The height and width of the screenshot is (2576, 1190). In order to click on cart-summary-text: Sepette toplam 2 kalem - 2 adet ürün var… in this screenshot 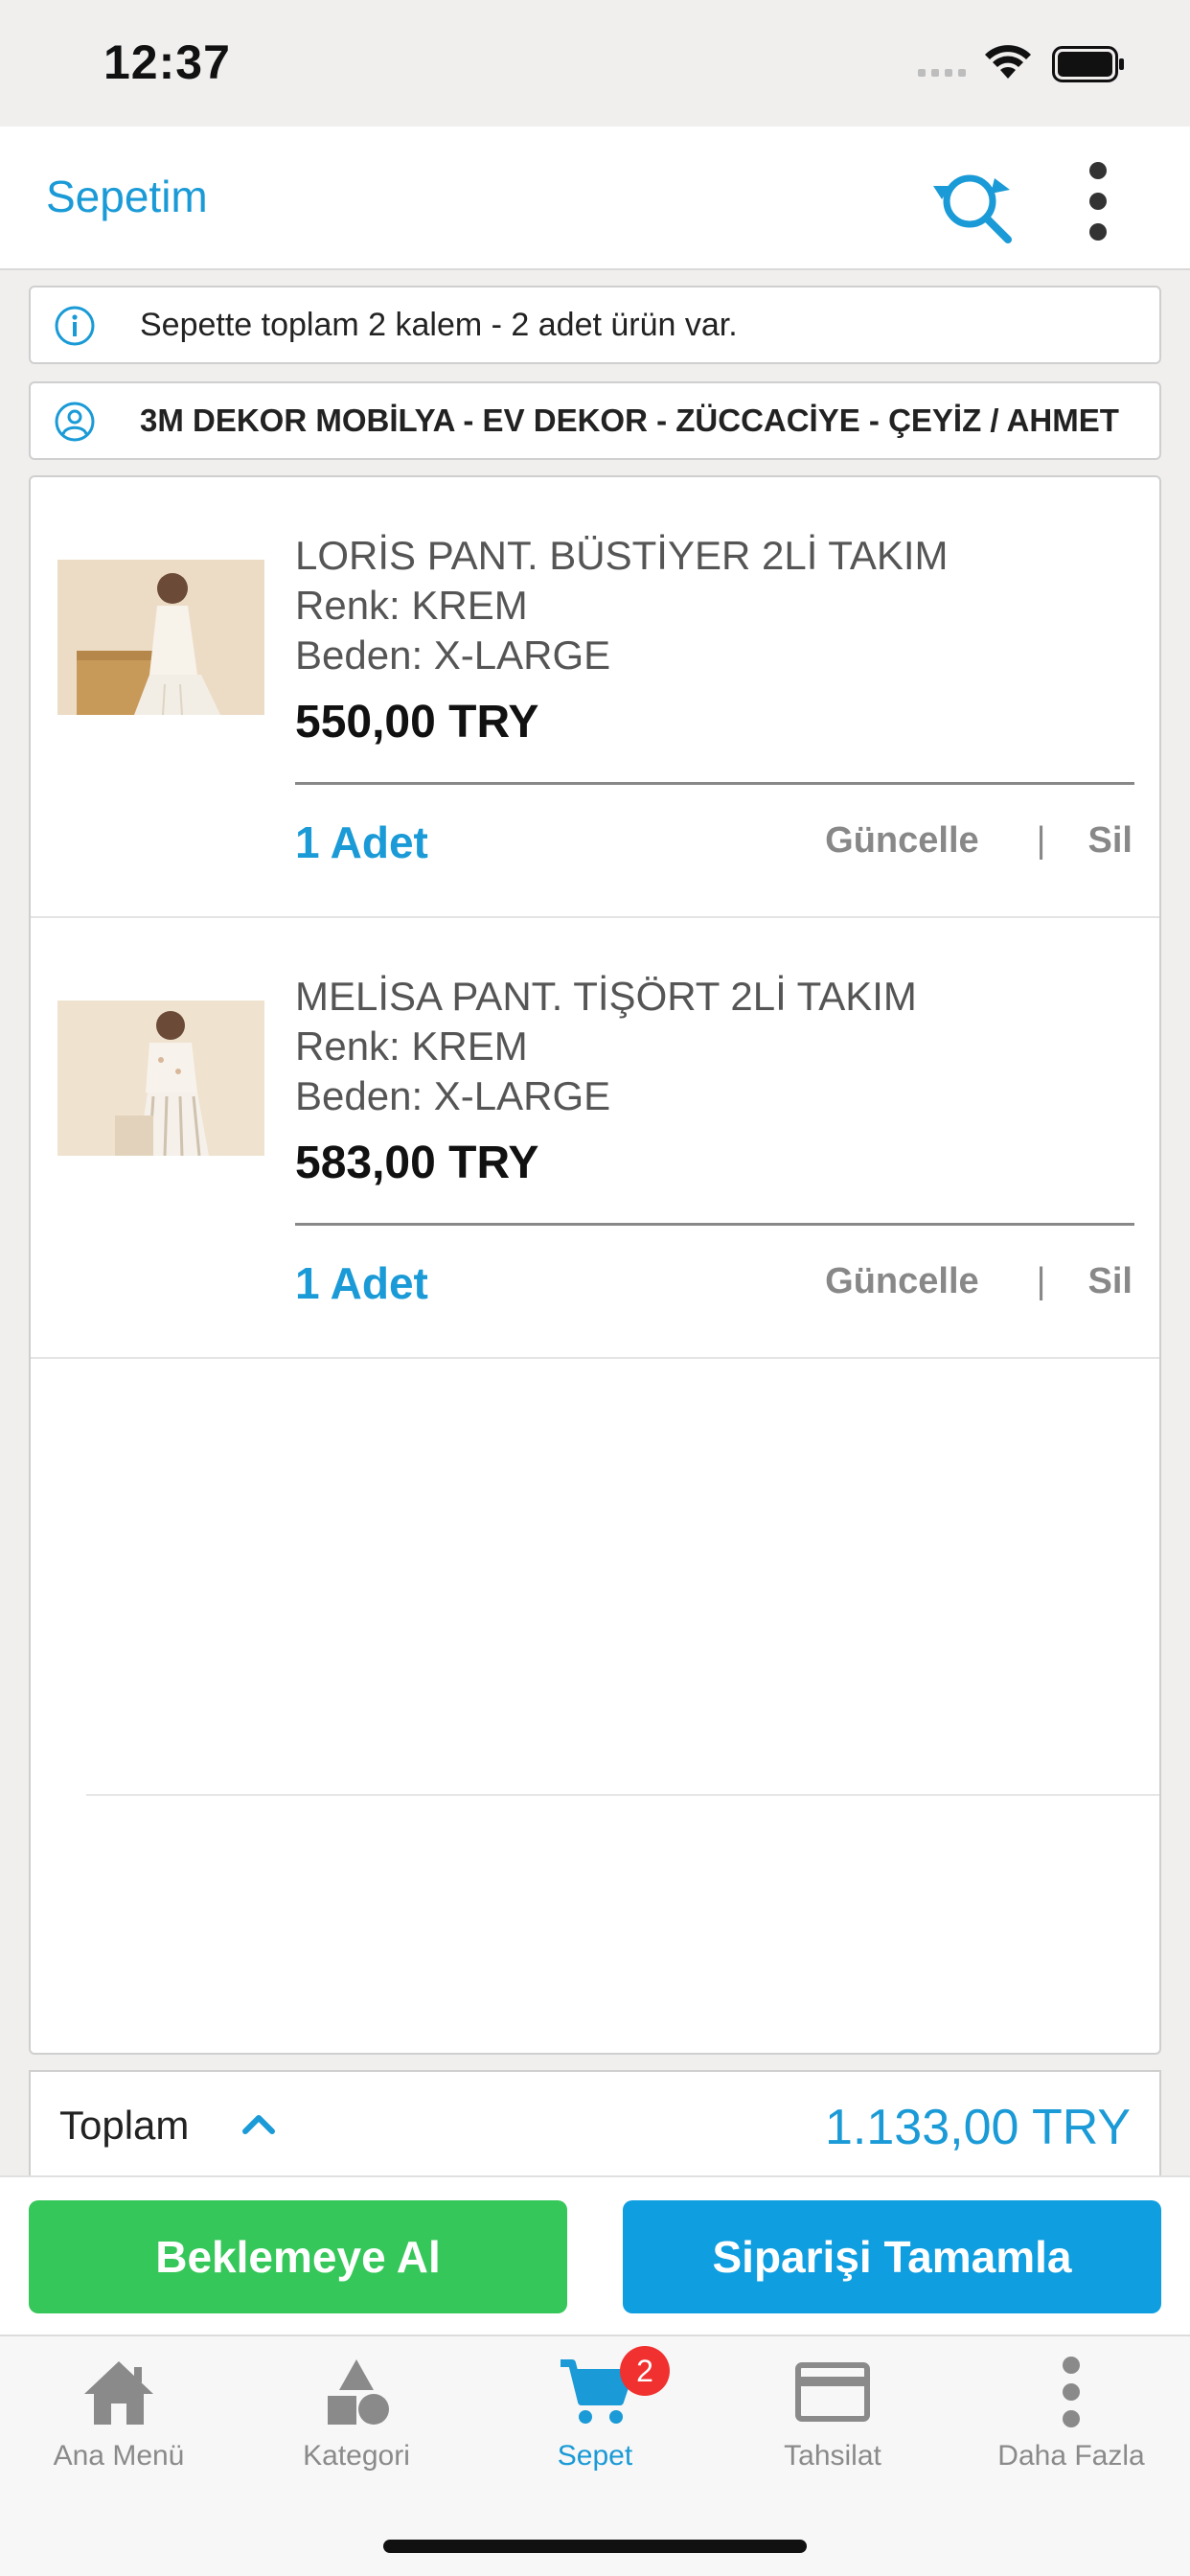, I will do `click(439, 325)`.